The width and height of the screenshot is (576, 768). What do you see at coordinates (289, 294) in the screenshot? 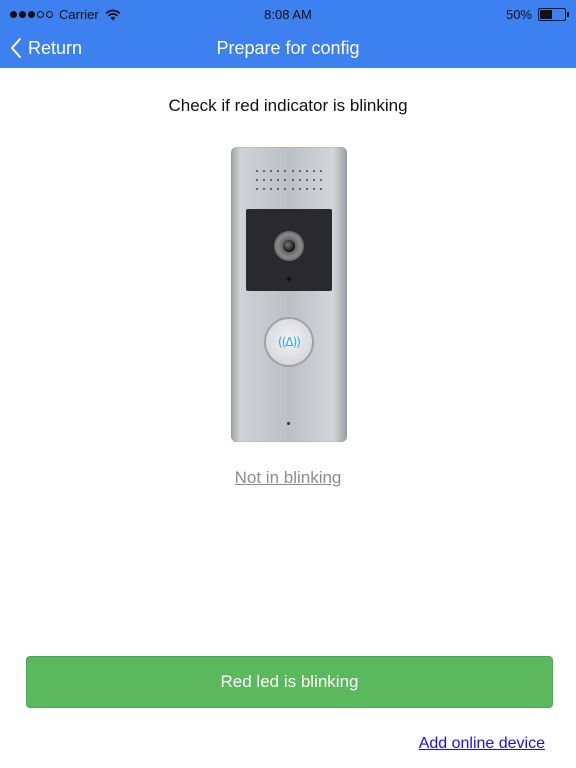
I see `doorbell-illustration: ((Δ))` at bounding box center [289, 294].